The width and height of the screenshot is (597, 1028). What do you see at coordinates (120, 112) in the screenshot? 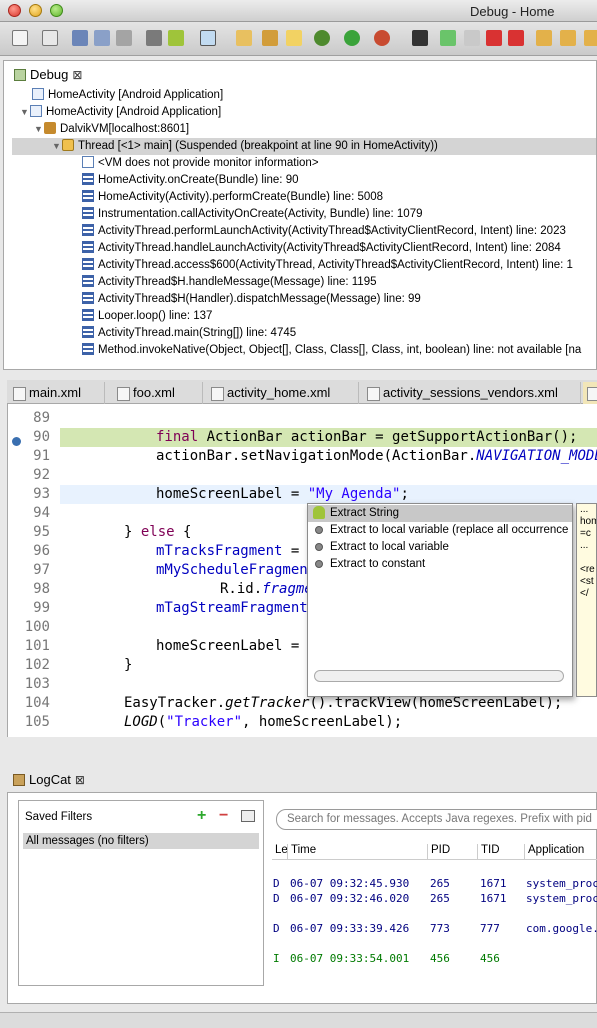
I see `tree-item: ▼ HomeActivity [Android Application]` at bounding box center [120, 112].